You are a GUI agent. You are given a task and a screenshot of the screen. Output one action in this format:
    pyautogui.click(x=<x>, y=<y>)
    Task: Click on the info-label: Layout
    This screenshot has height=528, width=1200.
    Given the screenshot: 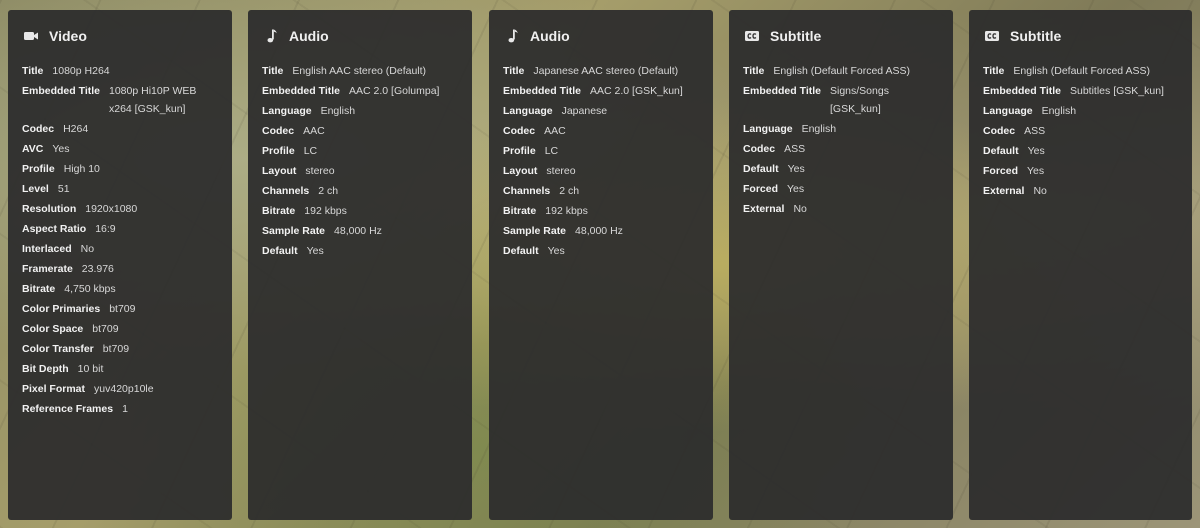 What is the action you would take?
    pyautogui.click(x=520, y=171)
    